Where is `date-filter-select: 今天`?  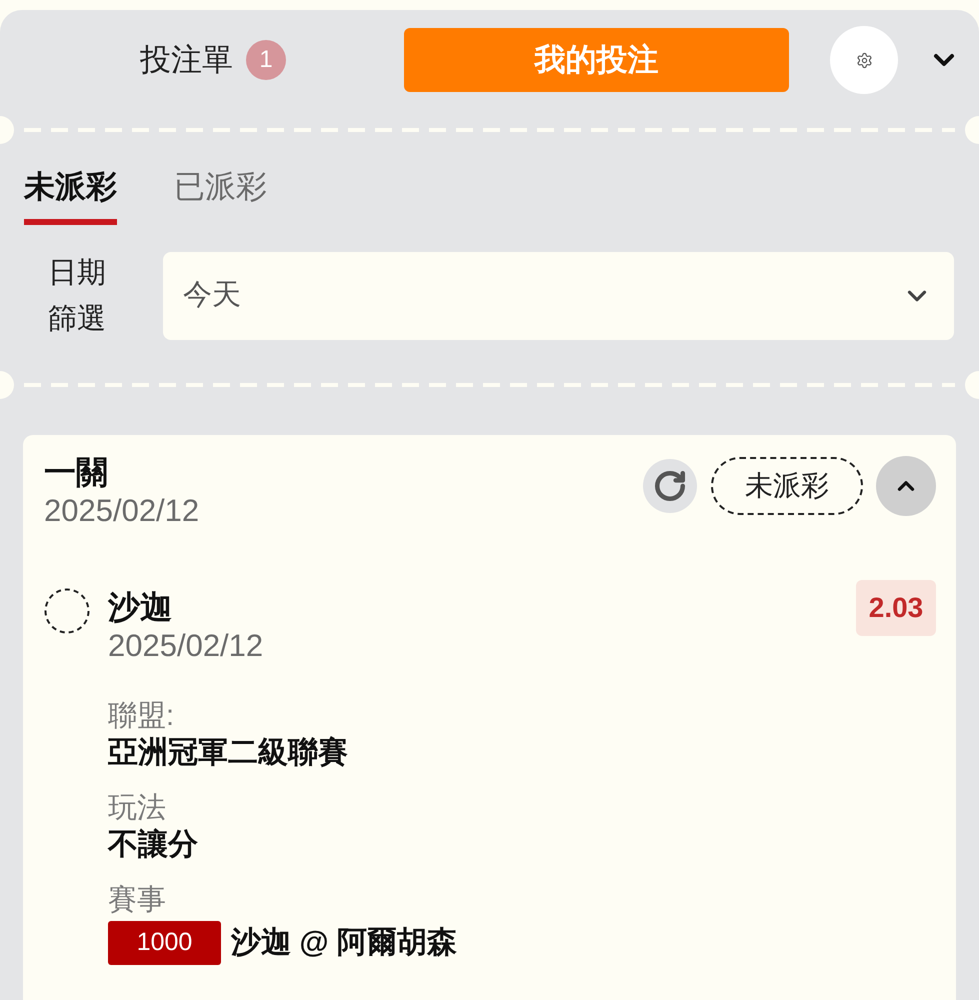
date-filter-select: 今天 is located at coordinates (558, 296).